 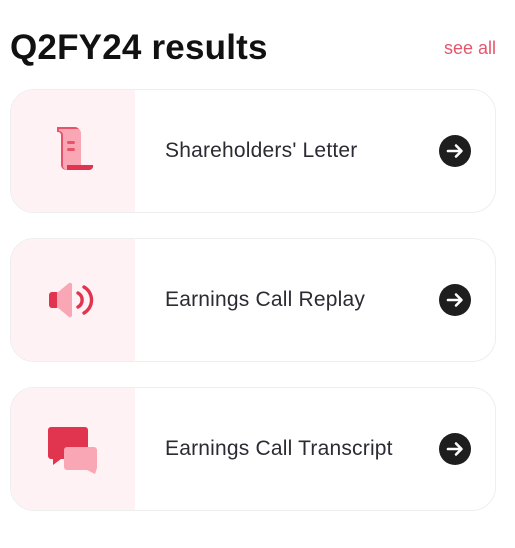 I want to click on card-label: Earnings Call Replay, so click(x=265, y=299).